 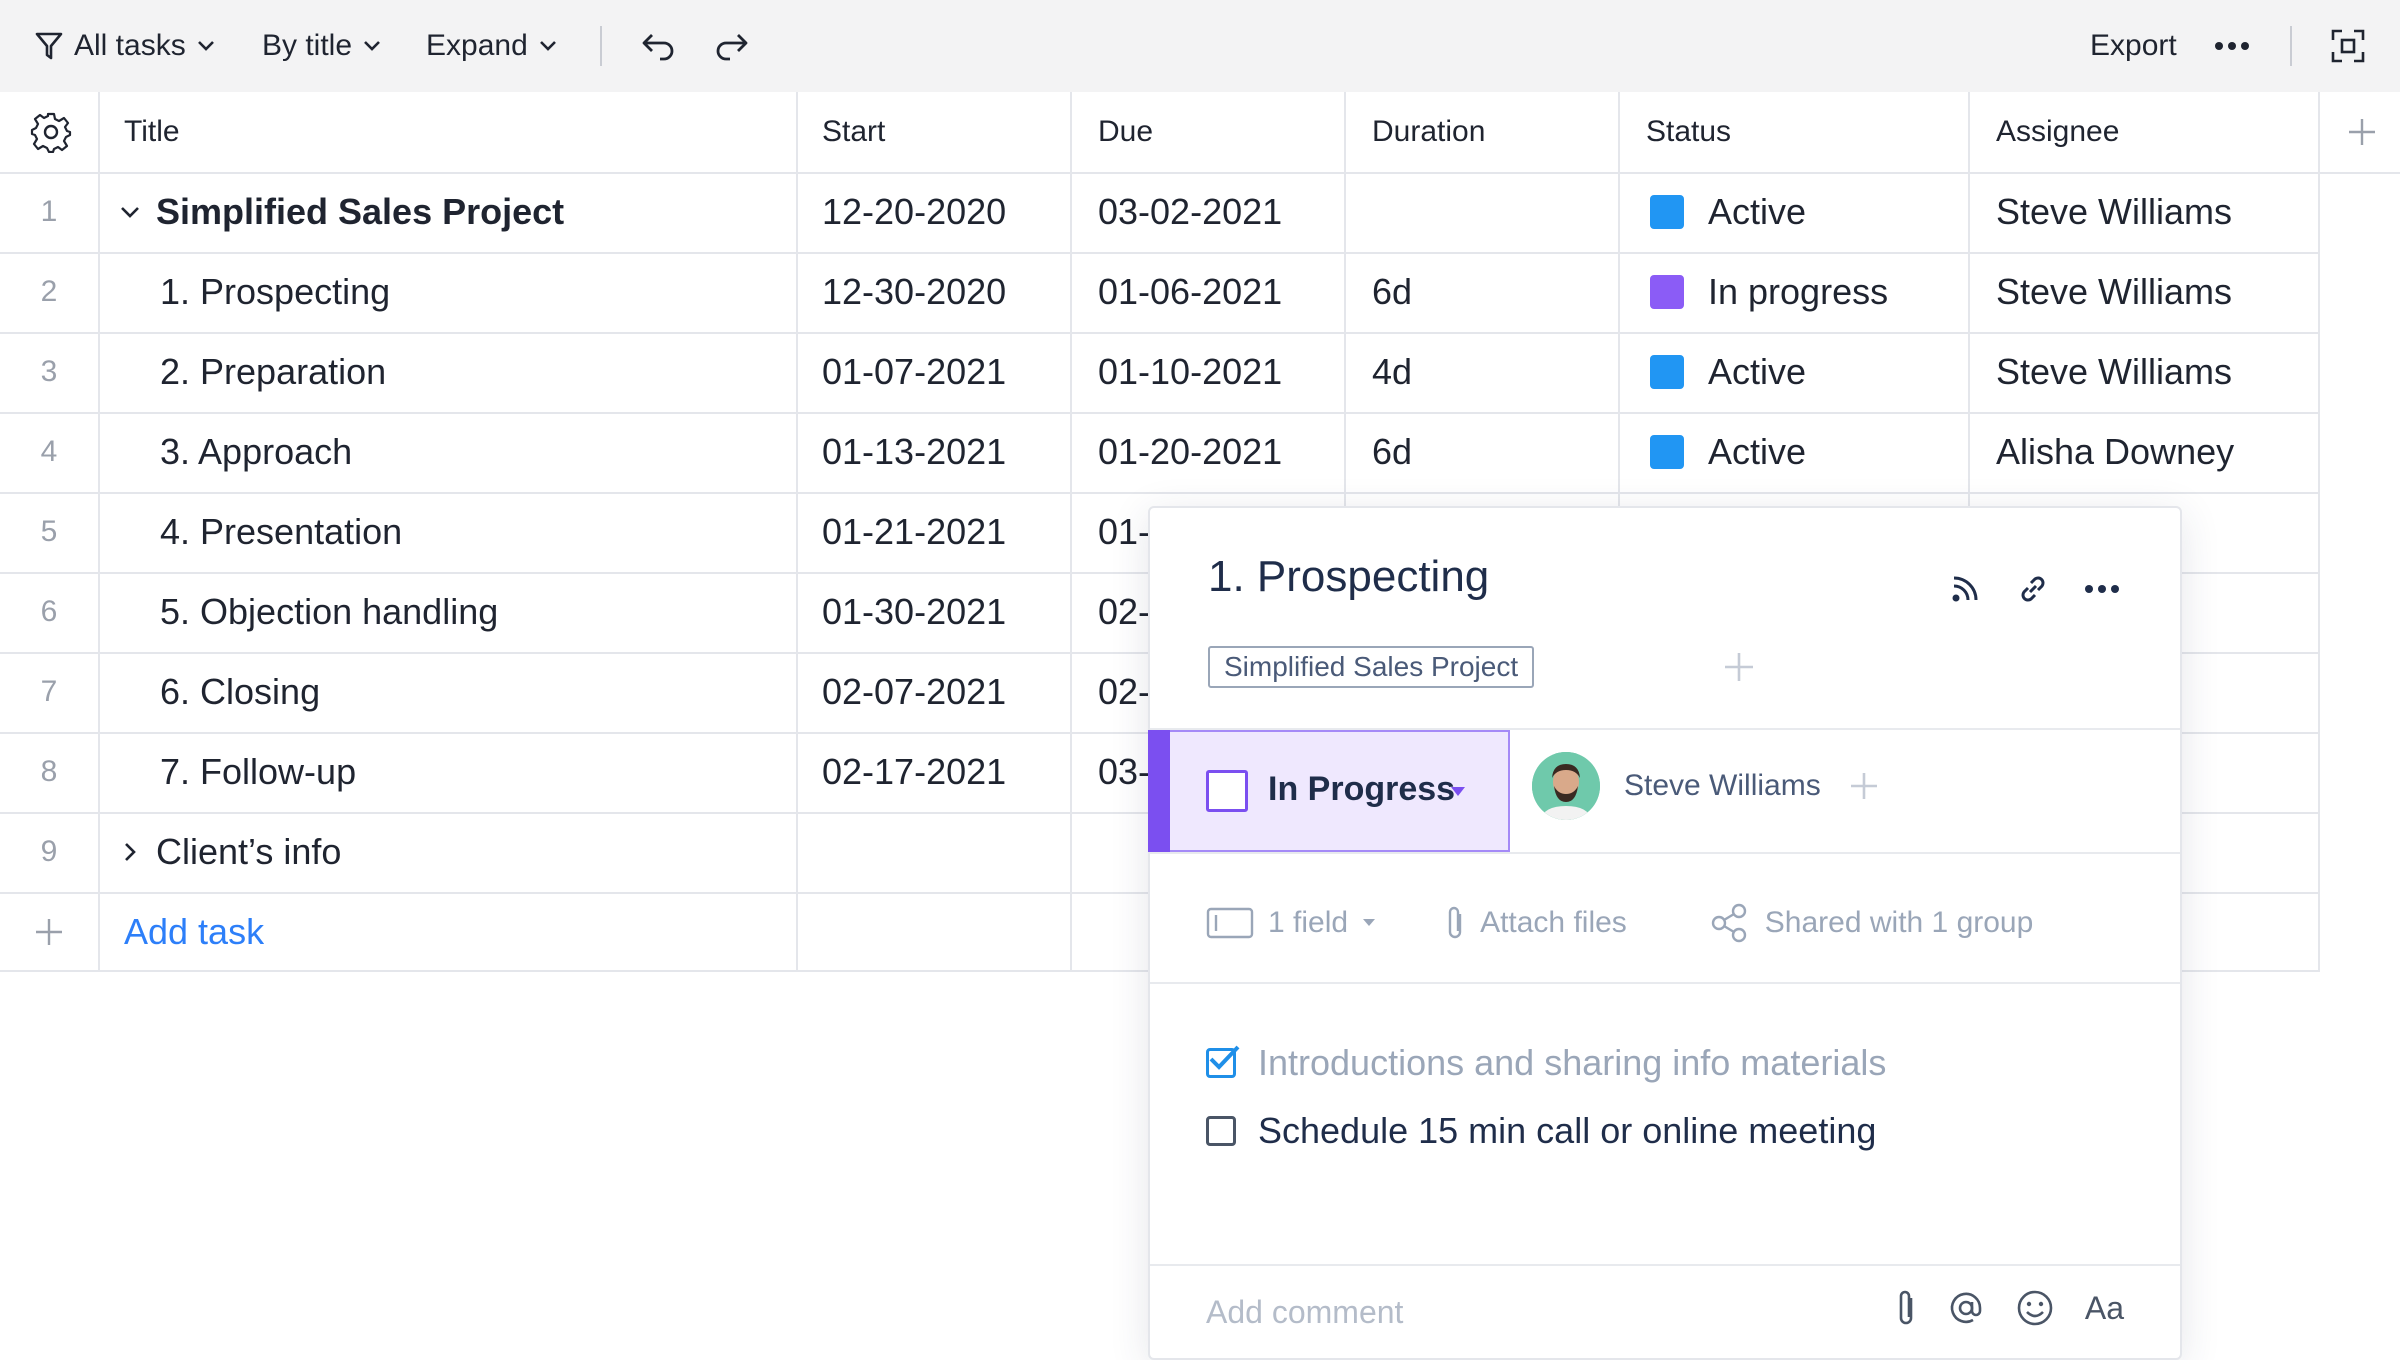 I want to click on row-number: 5, so click(x=49, y=531).